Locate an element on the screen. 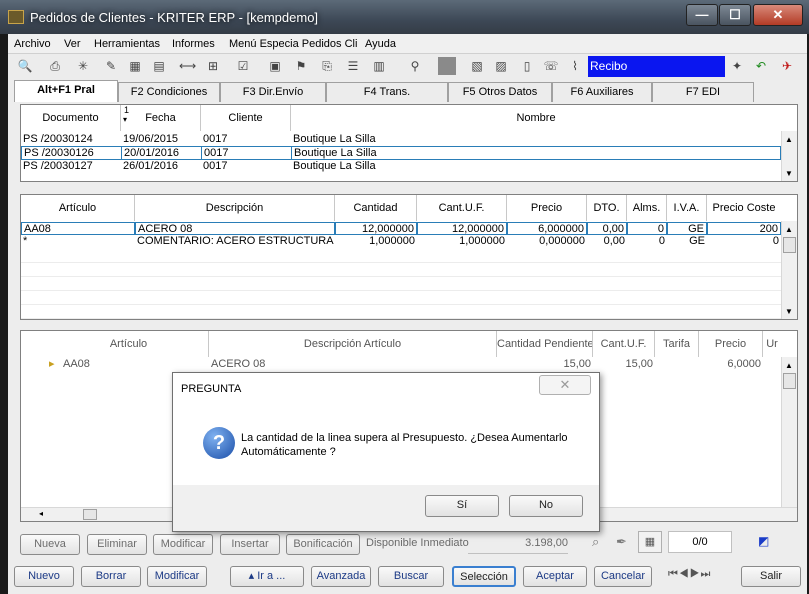  menu-especia-pedidos: Menú Especia Pedidos Cli is located at coordinates (293, 44).